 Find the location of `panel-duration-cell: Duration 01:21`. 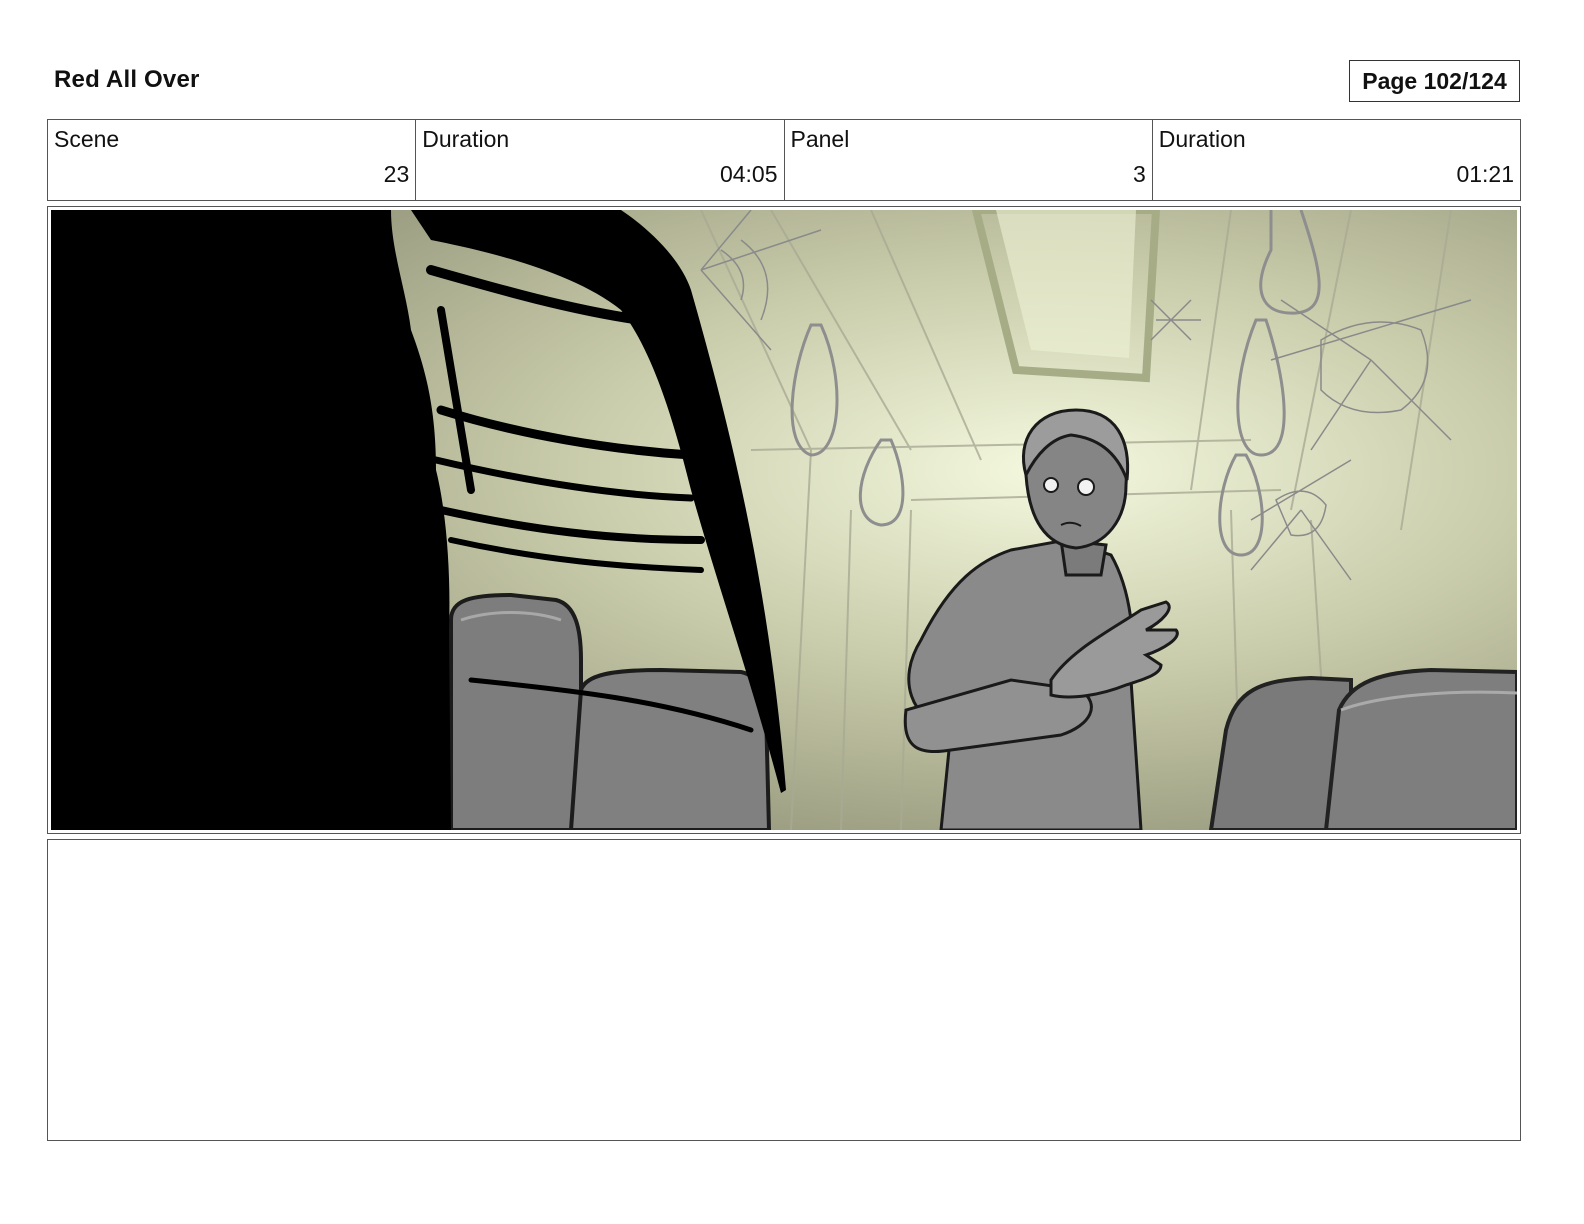

panel-duration-cell: Duration 01:21 is located at coordinates (1336, 160).